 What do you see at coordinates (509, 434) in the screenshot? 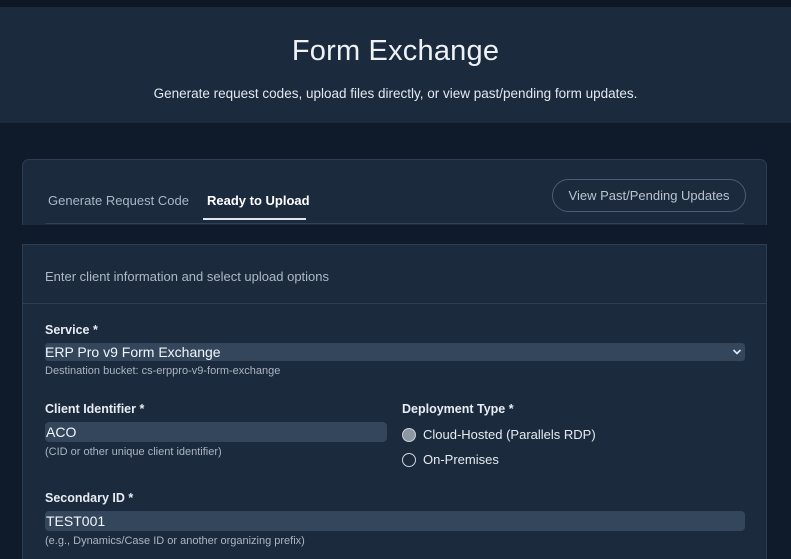
I see `deployment-option-label: Cloud-Hosted (Parallels RDP)` at bounding box center [509, 434].